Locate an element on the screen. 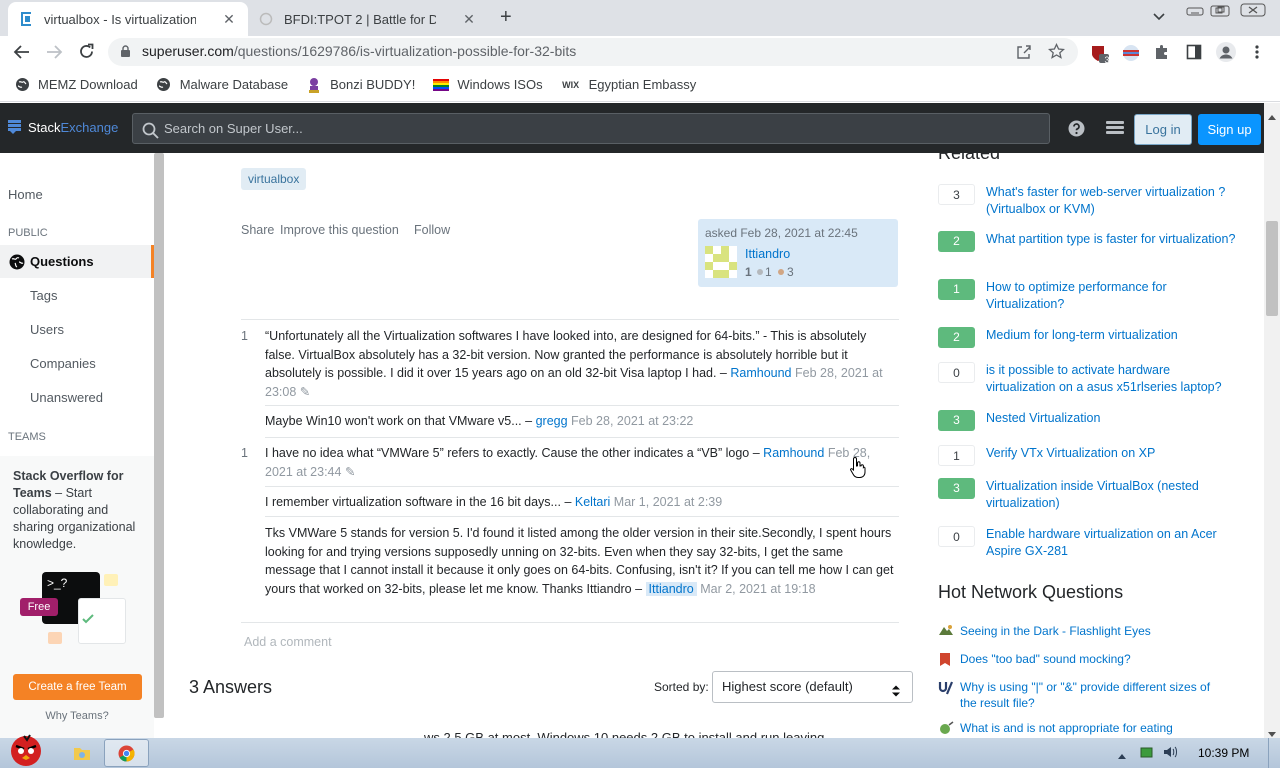 The image size is (1280, 773). lock-icon is located at coordinates (125, 54).